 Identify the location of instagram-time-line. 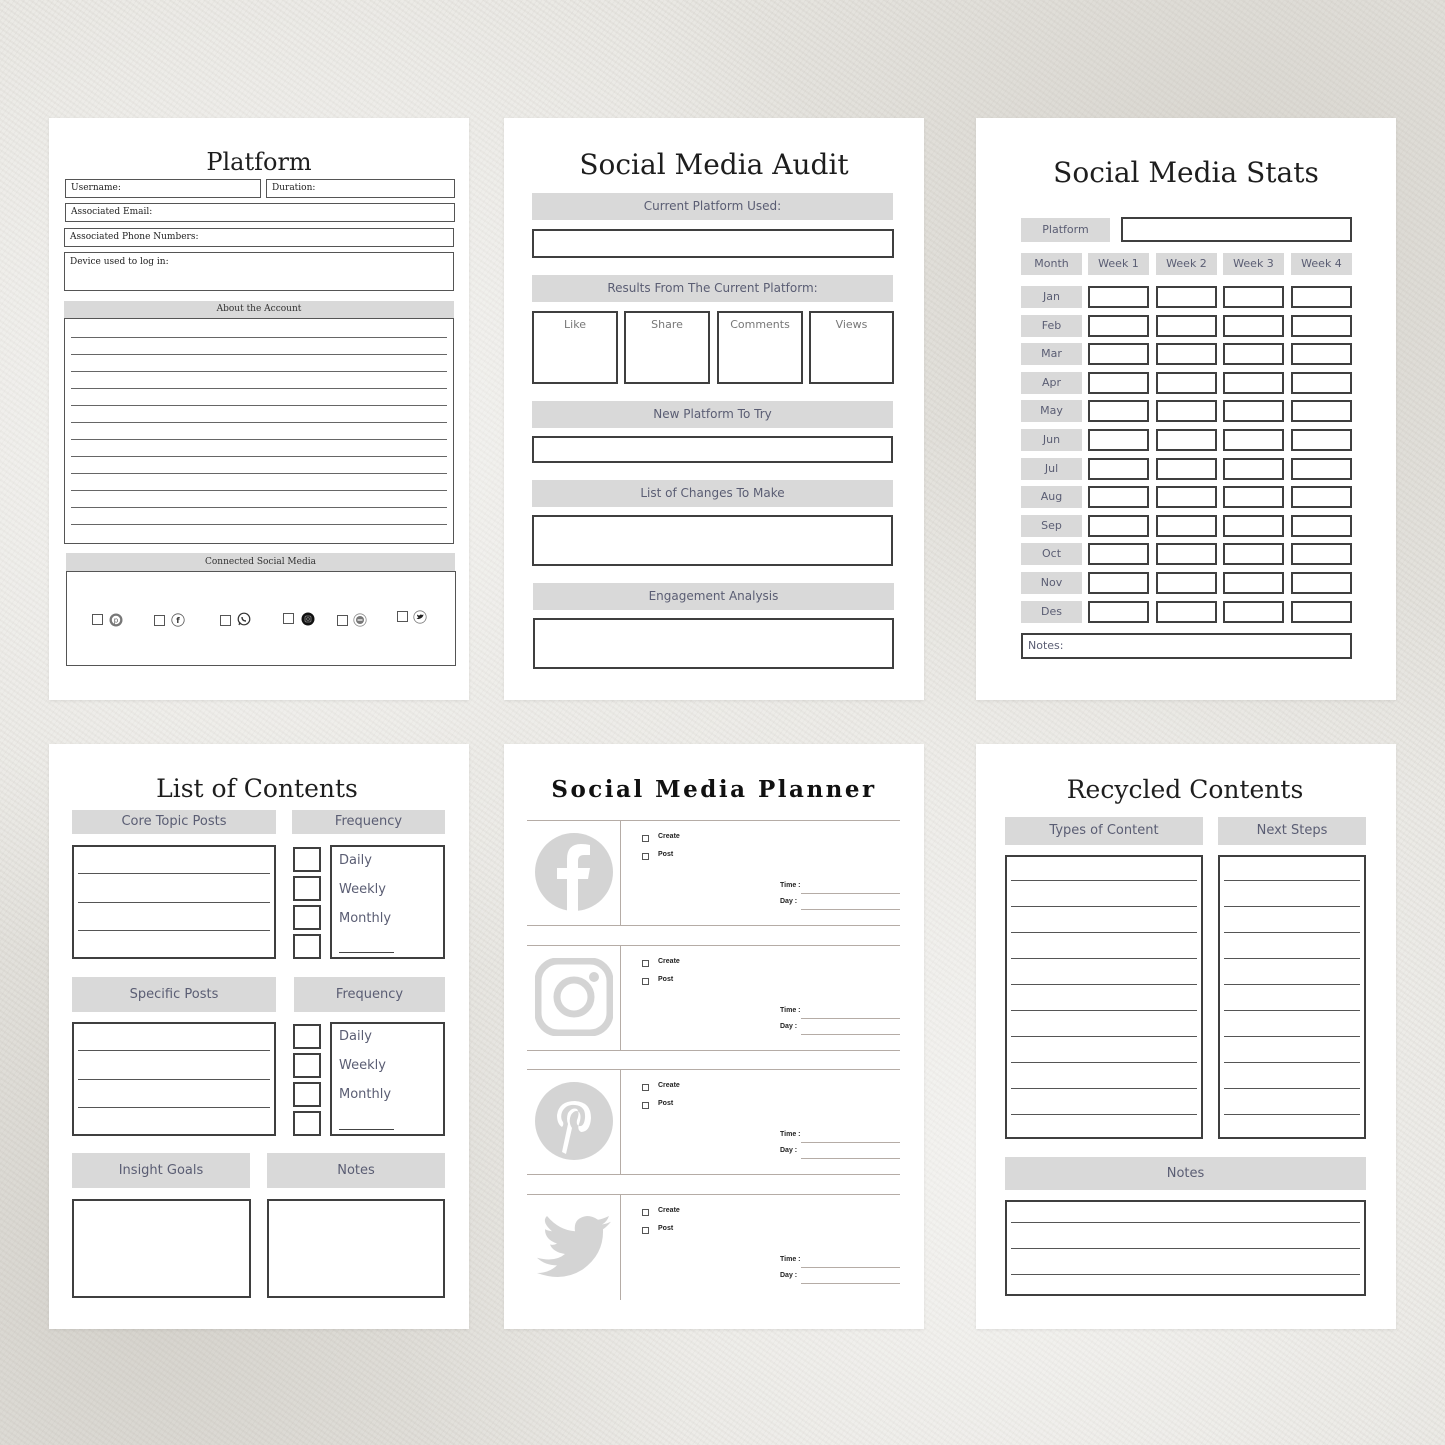
(850, 1018).